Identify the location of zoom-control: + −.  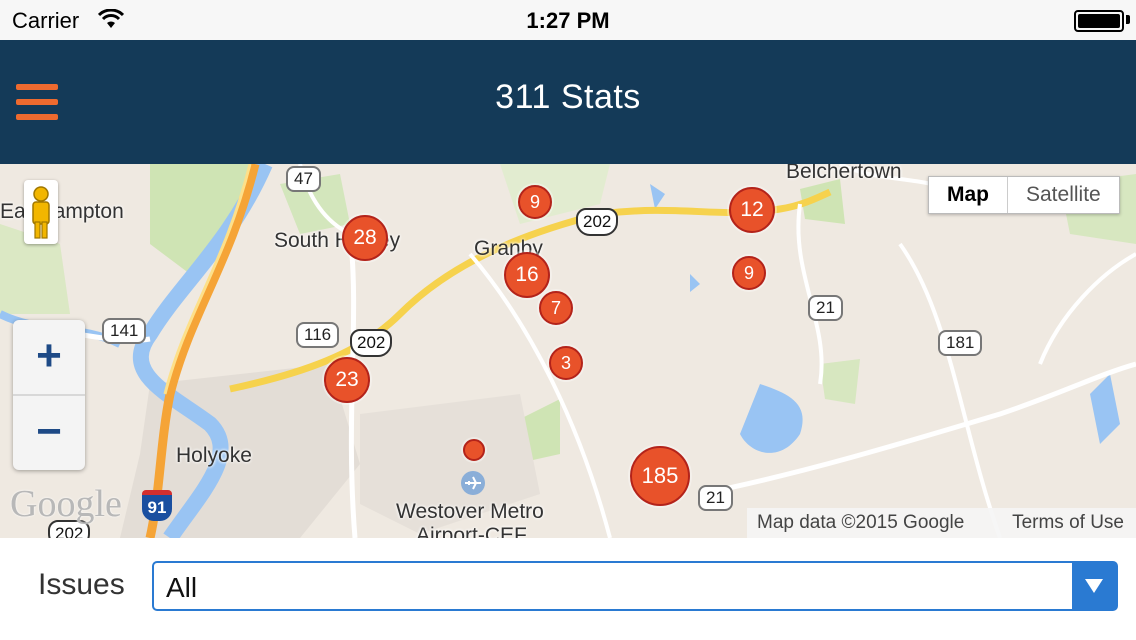
(49, 395).